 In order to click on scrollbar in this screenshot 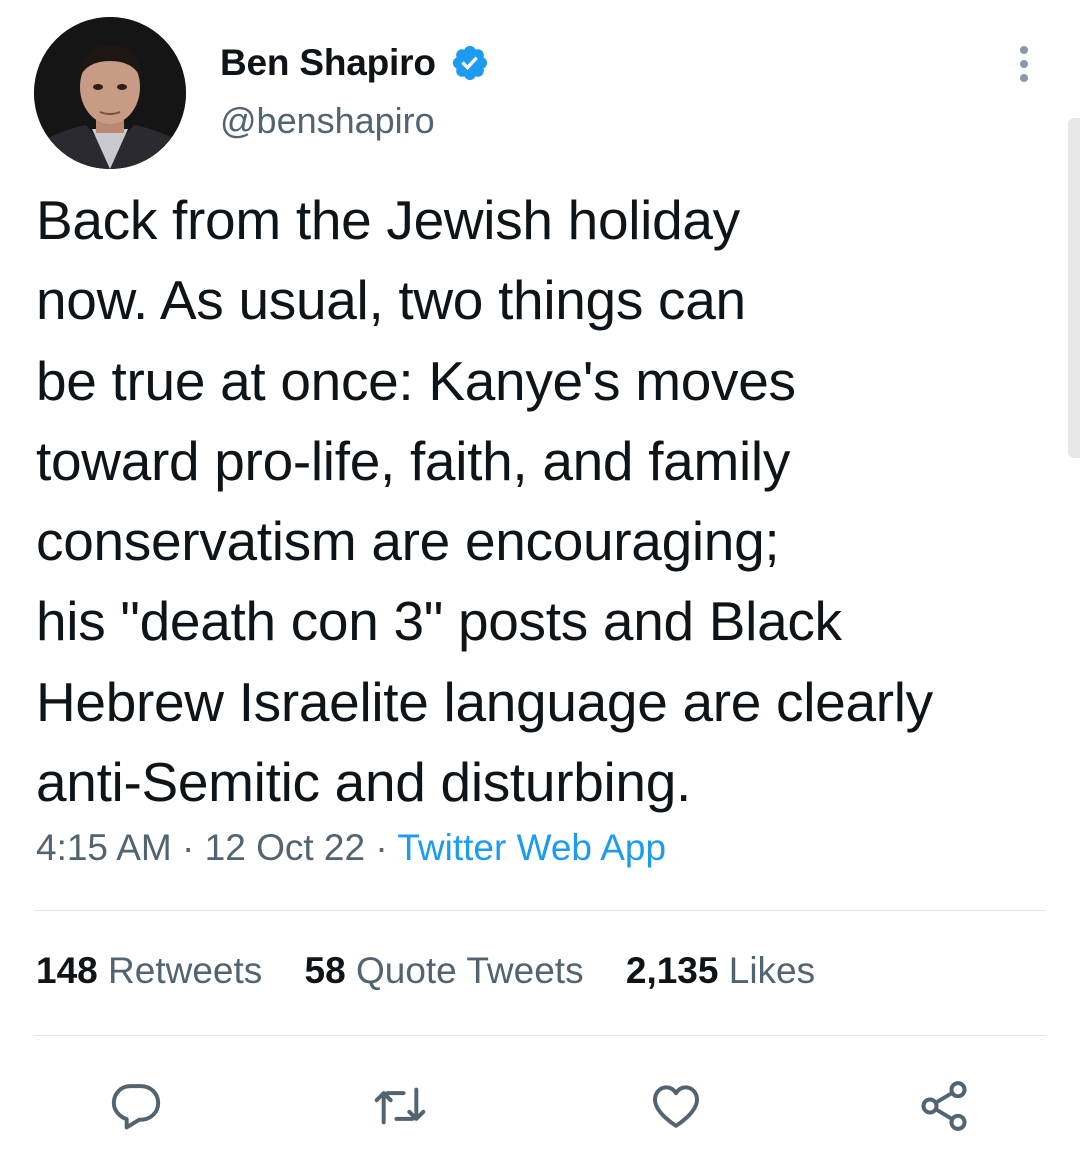, I will do `click(1074, 288)`.